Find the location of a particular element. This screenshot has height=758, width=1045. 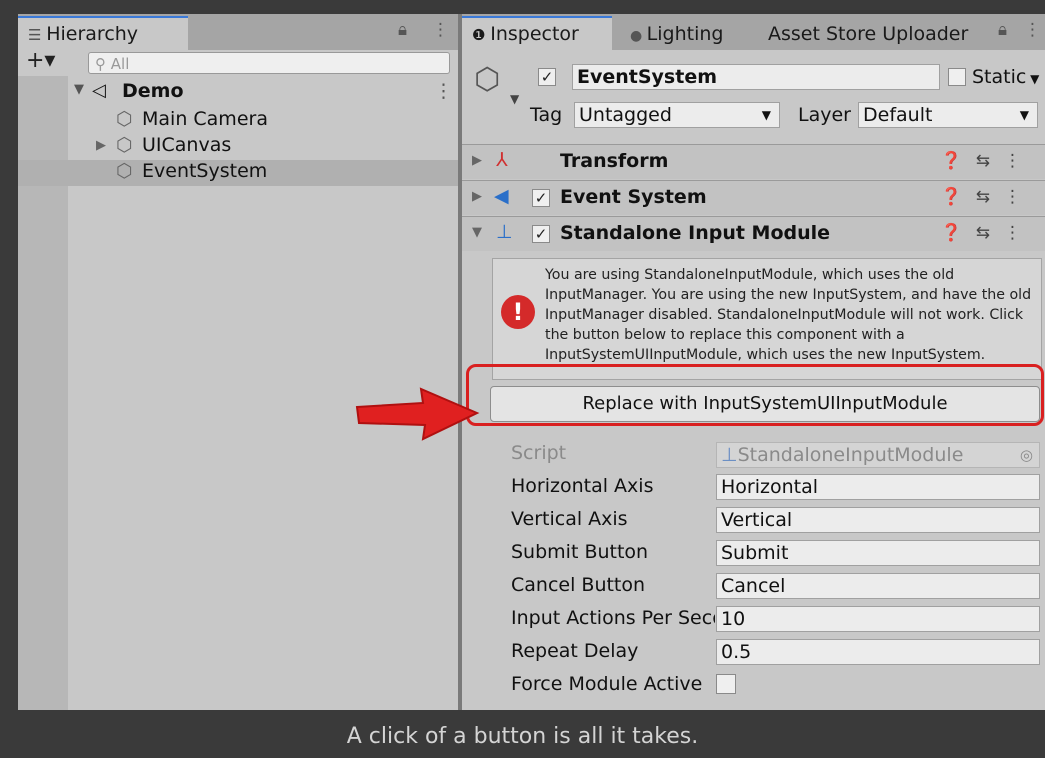

layer-dropdown: Default ▼ is located at coordinates (948, 115).